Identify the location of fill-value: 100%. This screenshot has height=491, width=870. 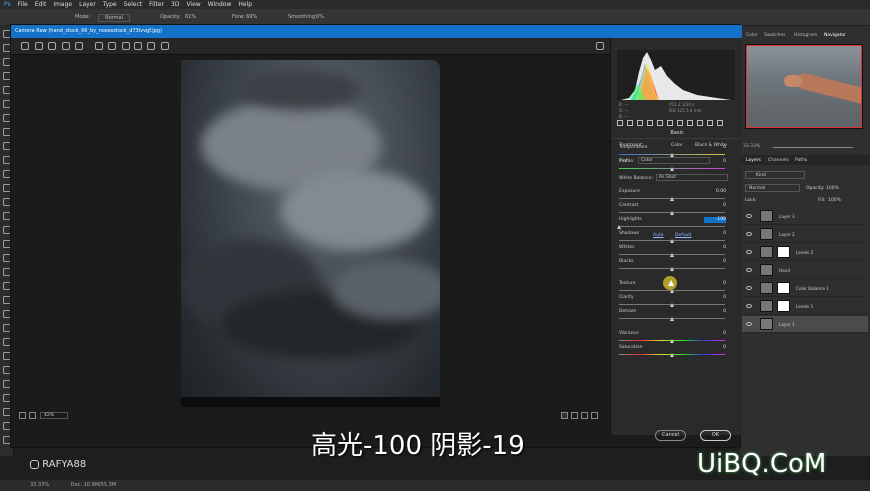
(834, 200).